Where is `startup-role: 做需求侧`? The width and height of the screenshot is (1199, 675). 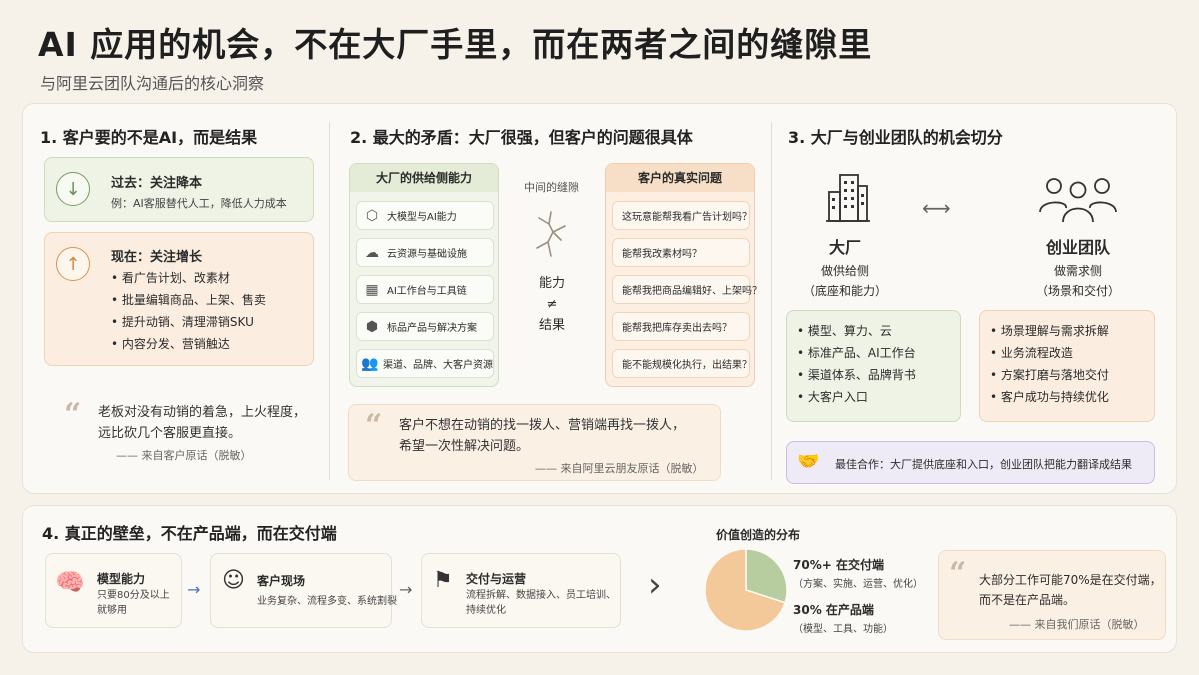 startup-role: 做需求侧 is located at coordinates (1077, 271).